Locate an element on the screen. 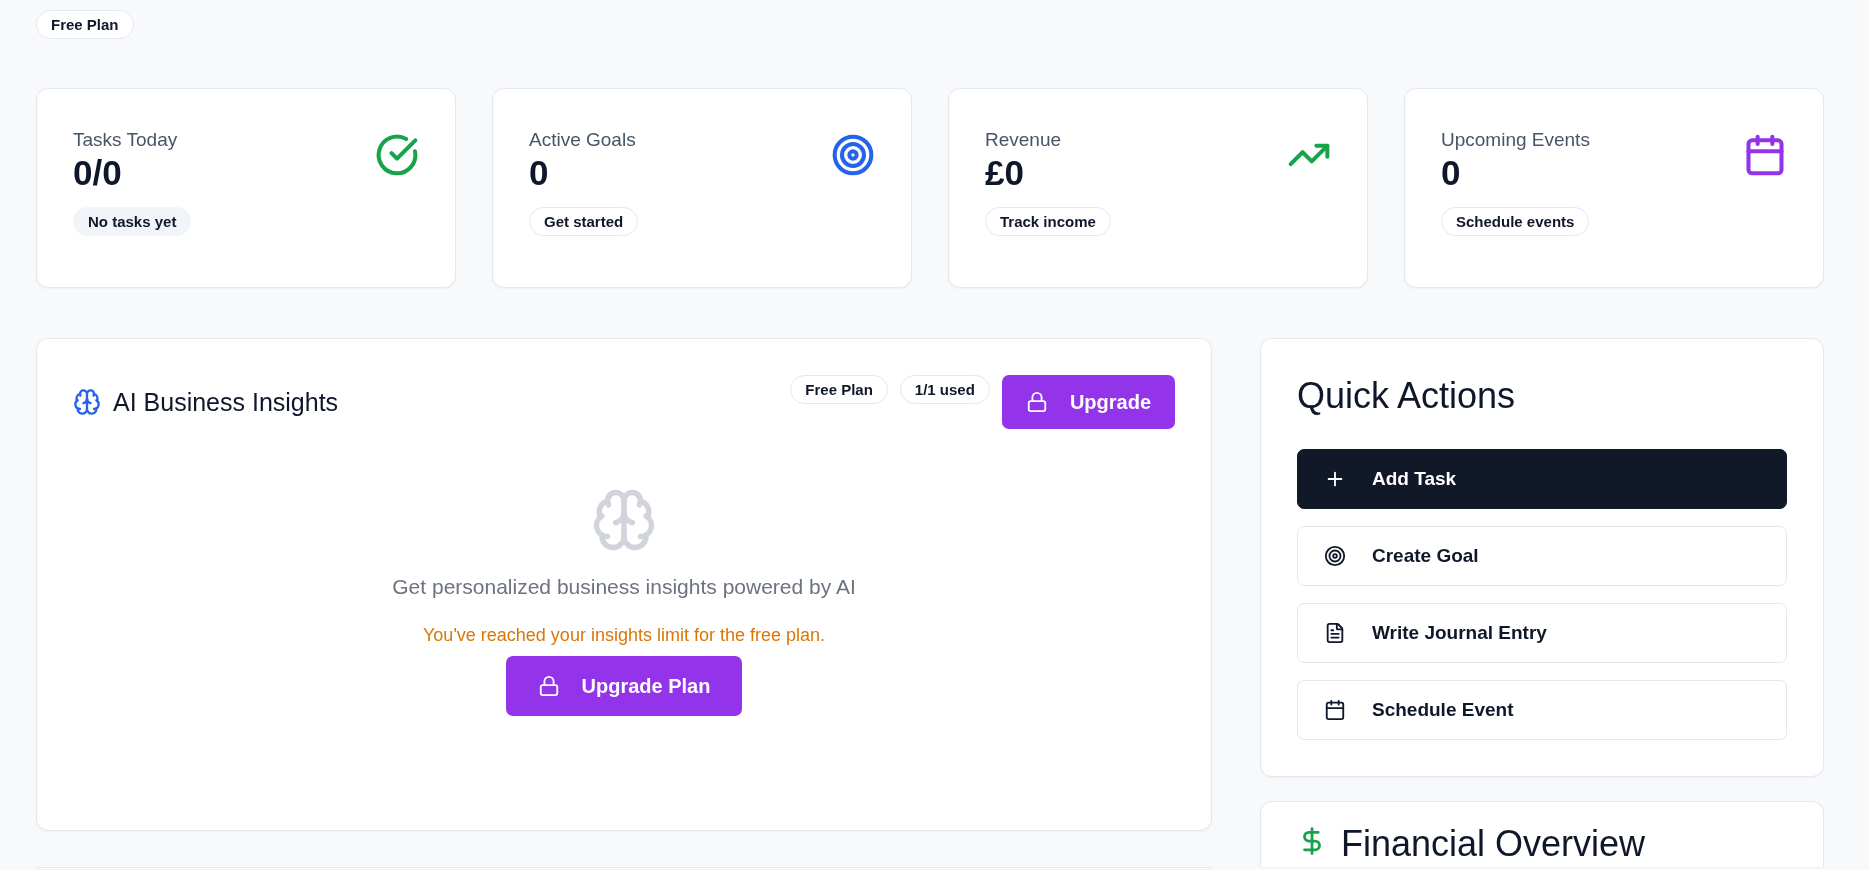 Image resolution: width=1869 pixels, height=870 pixels. empty-message: Get personalized business insights powered by AI is located at coordinates (624, 587).